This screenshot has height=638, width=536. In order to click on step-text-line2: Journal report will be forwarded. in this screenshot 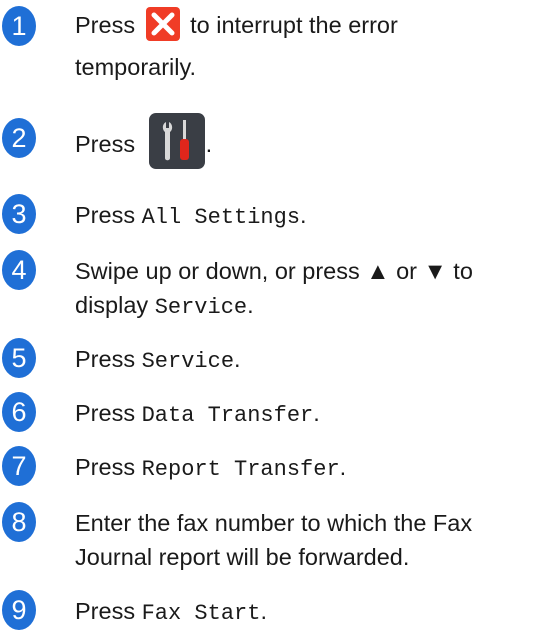, I will do `click(242, 557)`.